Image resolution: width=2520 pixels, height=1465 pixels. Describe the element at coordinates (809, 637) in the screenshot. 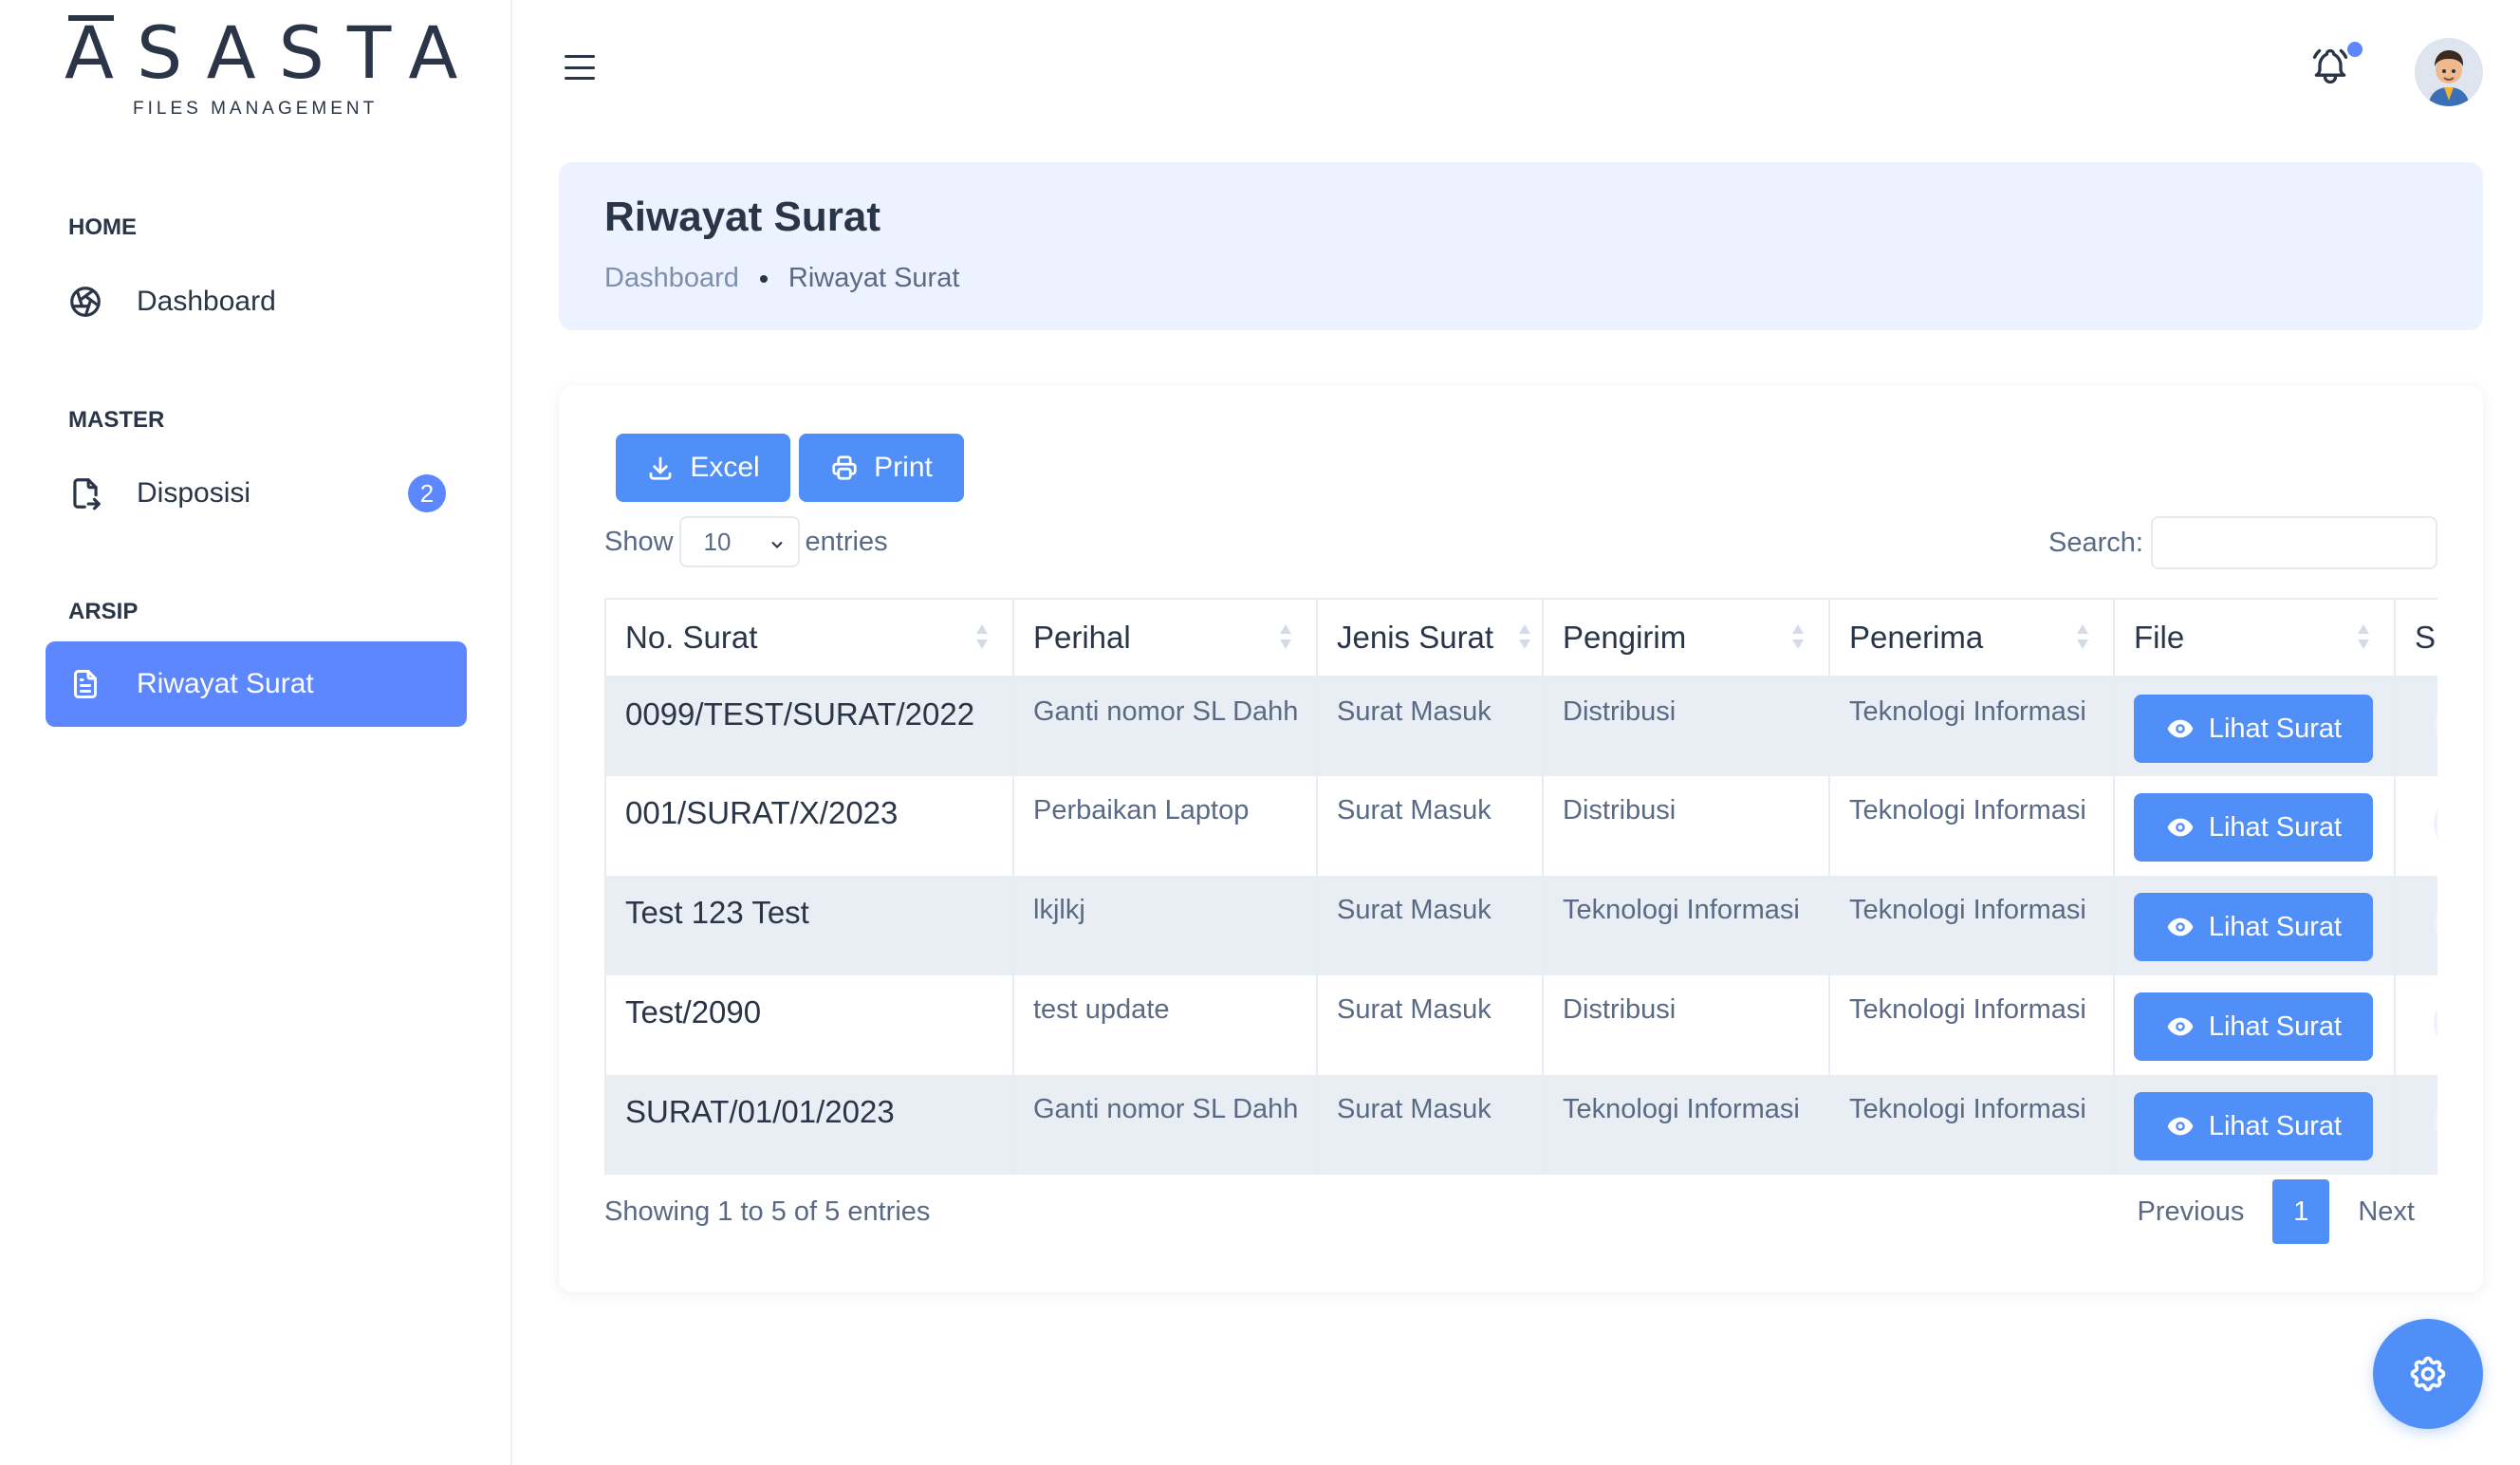

I see `column-header-no-surat: No. Surat` at that location.